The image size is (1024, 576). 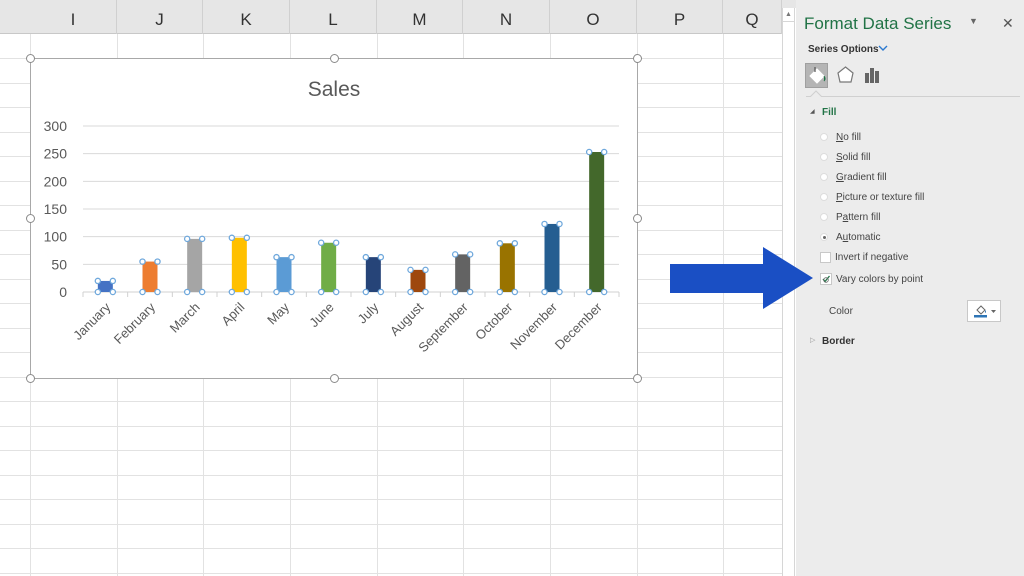 What do you see at coordinates (816, 75) in the screenshot?
I see `tab-fill-line` at bounding box center [816, 75].